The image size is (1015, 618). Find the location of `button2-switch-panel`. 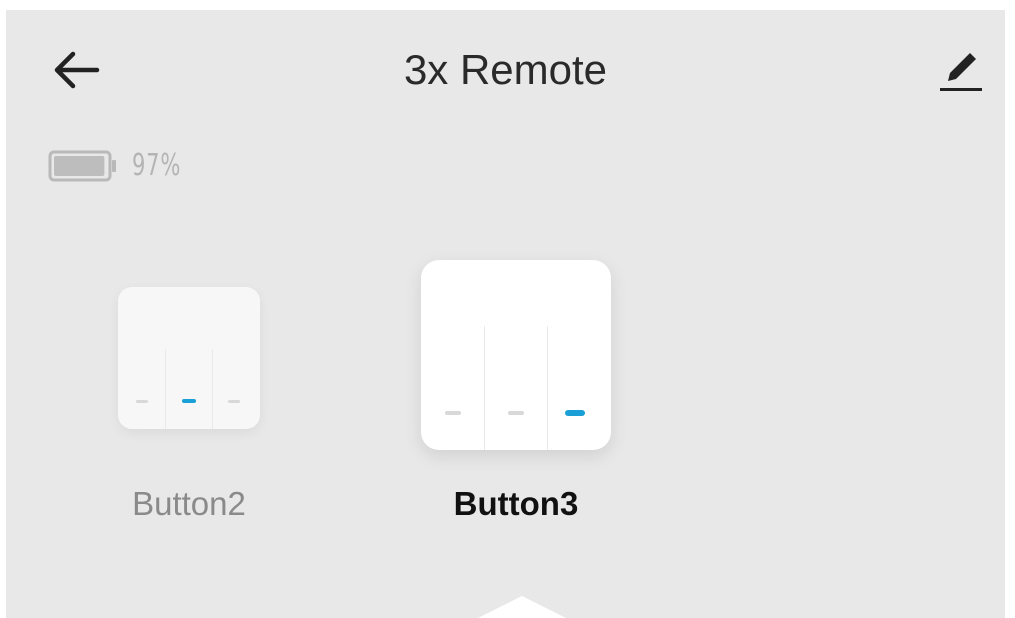

button2-switch-panel is located at coordinates (189, 358).